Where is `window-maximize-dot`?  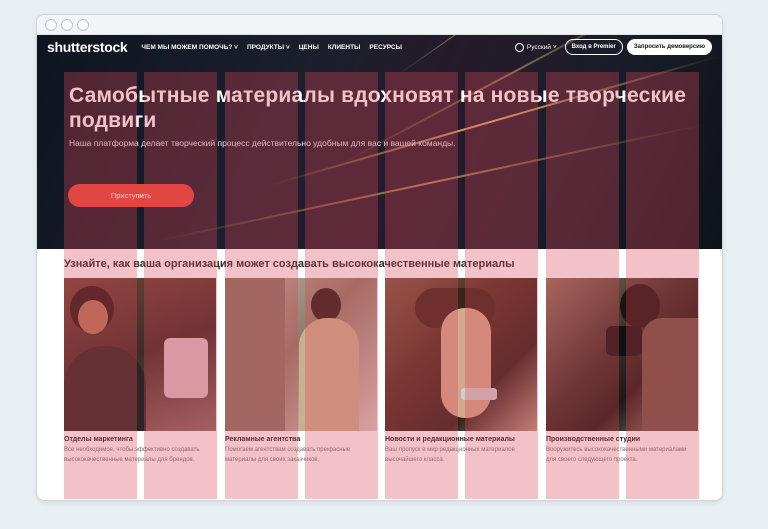 window-maximize-dot is located at coordinates (83, 24).